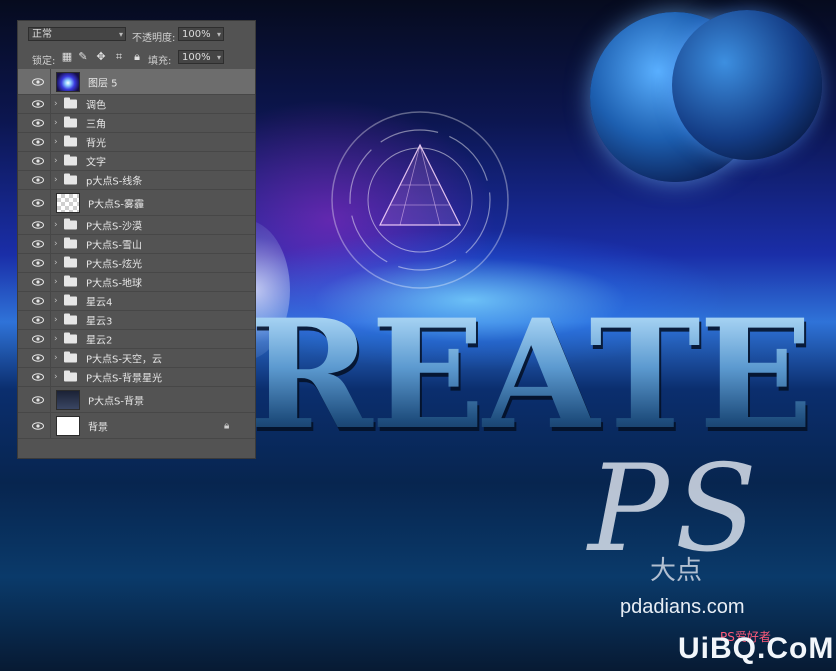 The height and width of the screenshot is (671, 836). Describe the element at coordinates (44, 61) in the screenshot. I see `lock-label: 锁定:` at that location.